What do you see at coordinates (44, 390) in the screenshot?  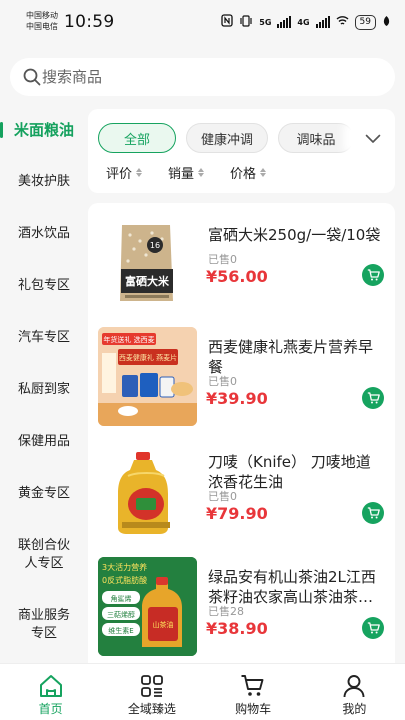 I see `sidebar-item-private-chef: 私厨到家` at bounding box center [44, 390].